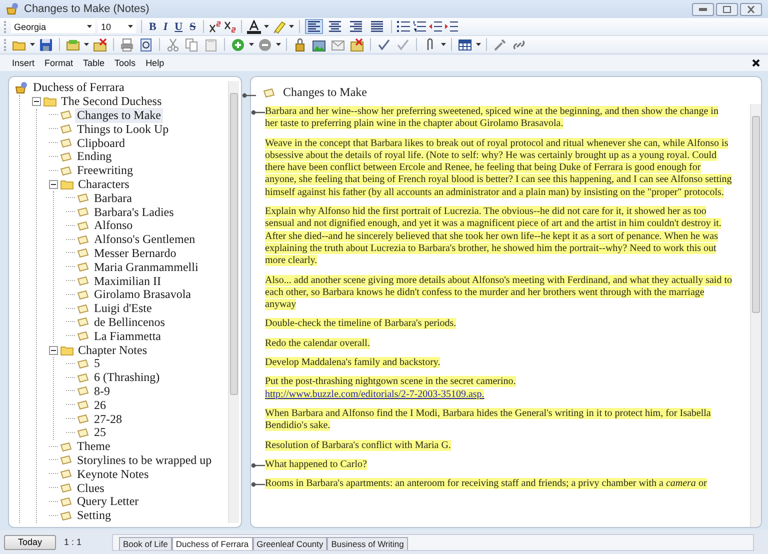 Image resolution: width=768 pixels, height=554 pixels. What do you see at coordinates (117, 26) in the screenshot?
I see `font-size-dropdown: 10` at bounding box center [117, 26].